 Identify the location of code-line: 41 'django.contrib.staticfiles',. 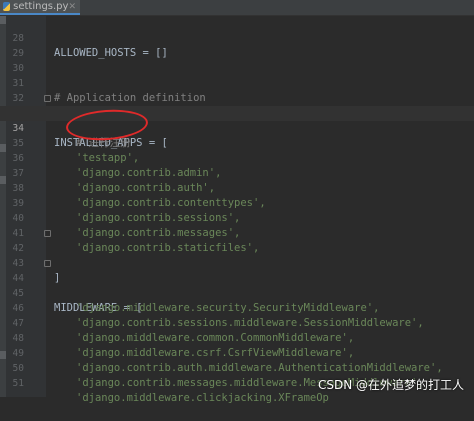
(237, 232).